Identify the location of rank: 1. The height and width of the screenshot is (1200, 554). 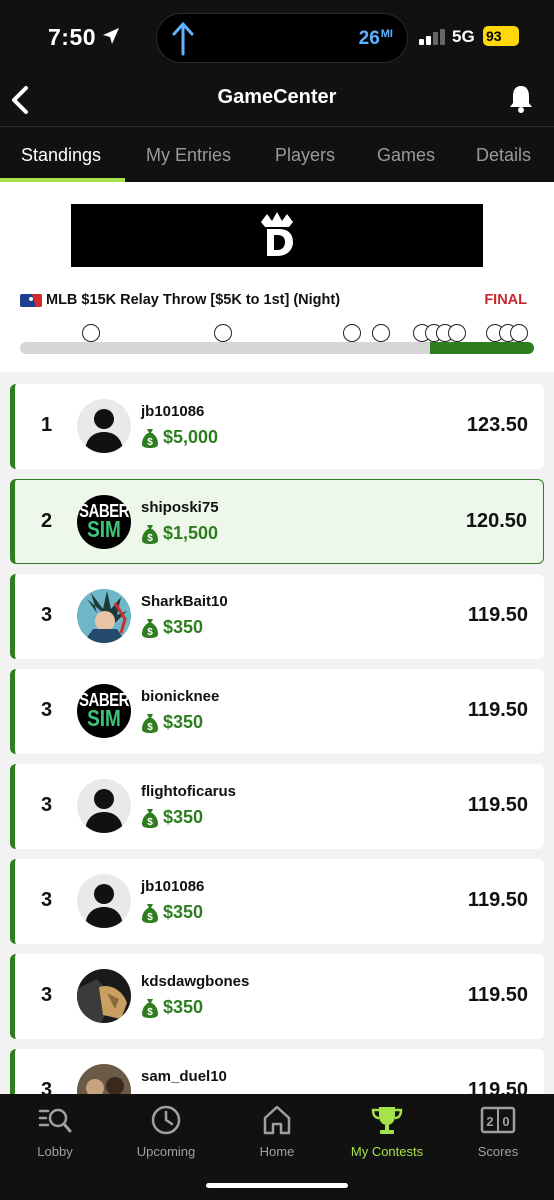
(47, 425).